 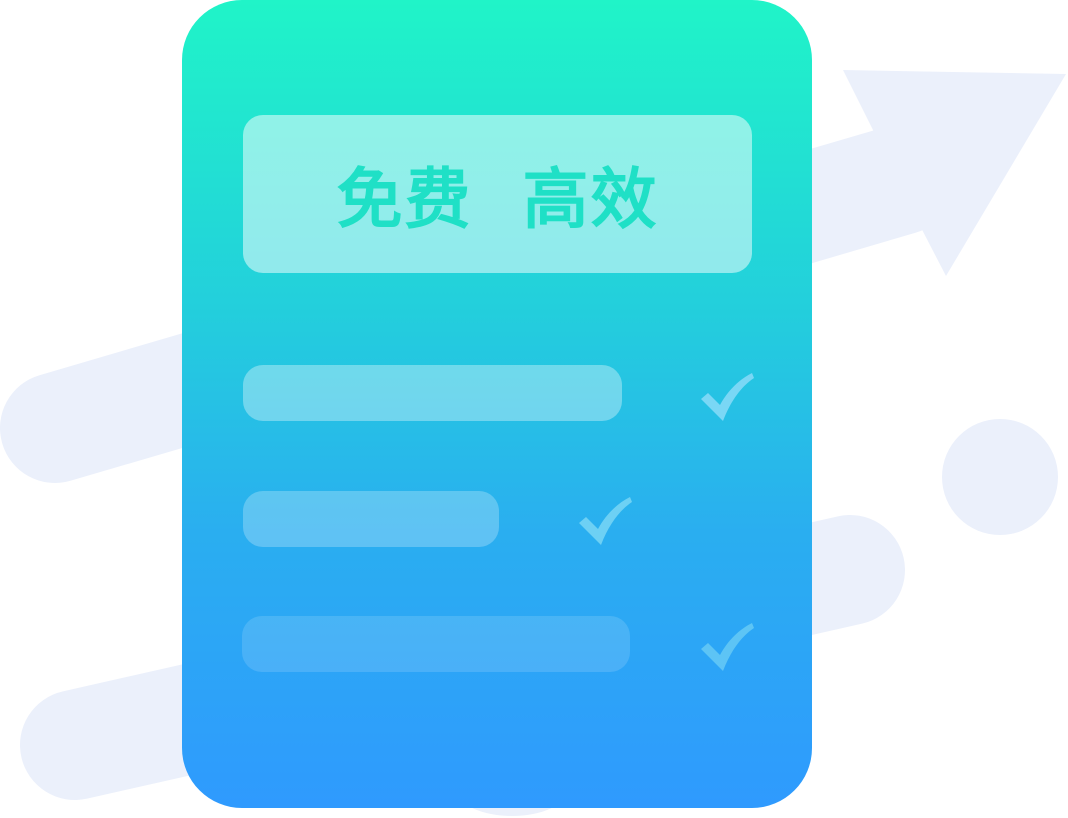 What do you see at coordinates (1000, 477) in the screenshot?
I see `circle-dot-icon` at bounding box center [1000, 477].